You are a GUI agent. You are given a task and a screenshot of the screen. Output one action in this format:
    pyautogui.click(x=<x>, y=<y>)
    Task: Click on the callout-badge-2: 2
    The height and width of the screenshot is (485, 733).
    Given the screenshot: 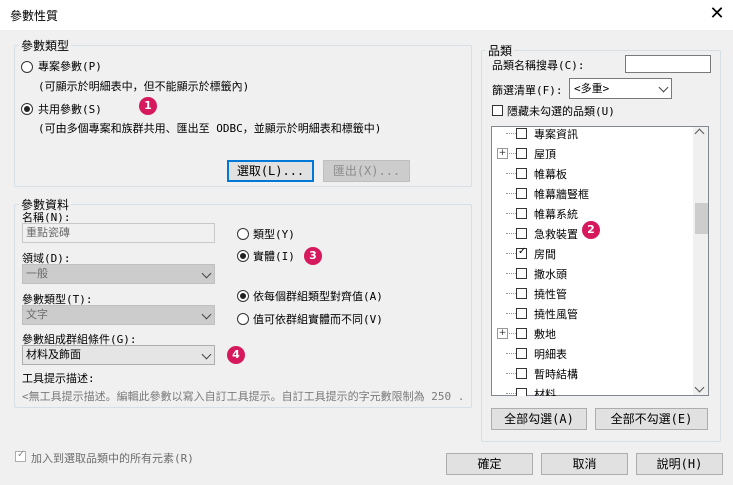 What is the action you would take?
    pyautogui.click(x=591, y=230)
    